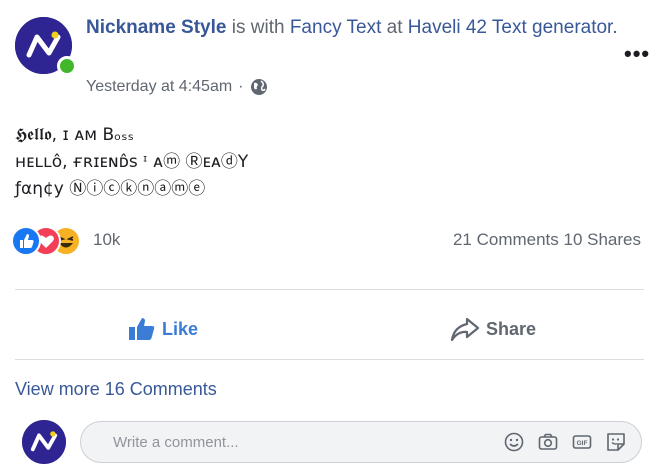  I want to click on comments-shares-count: 21 Comments 10 Shares, so click(547, 240).